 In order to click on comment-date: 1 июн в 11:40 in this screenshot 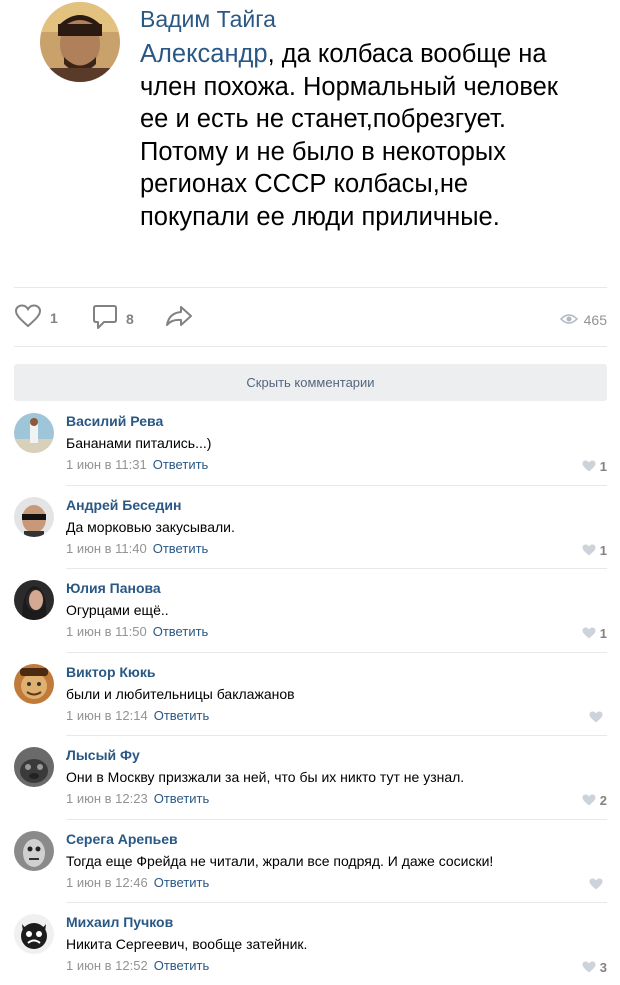, I will do `click(106, 548)`.